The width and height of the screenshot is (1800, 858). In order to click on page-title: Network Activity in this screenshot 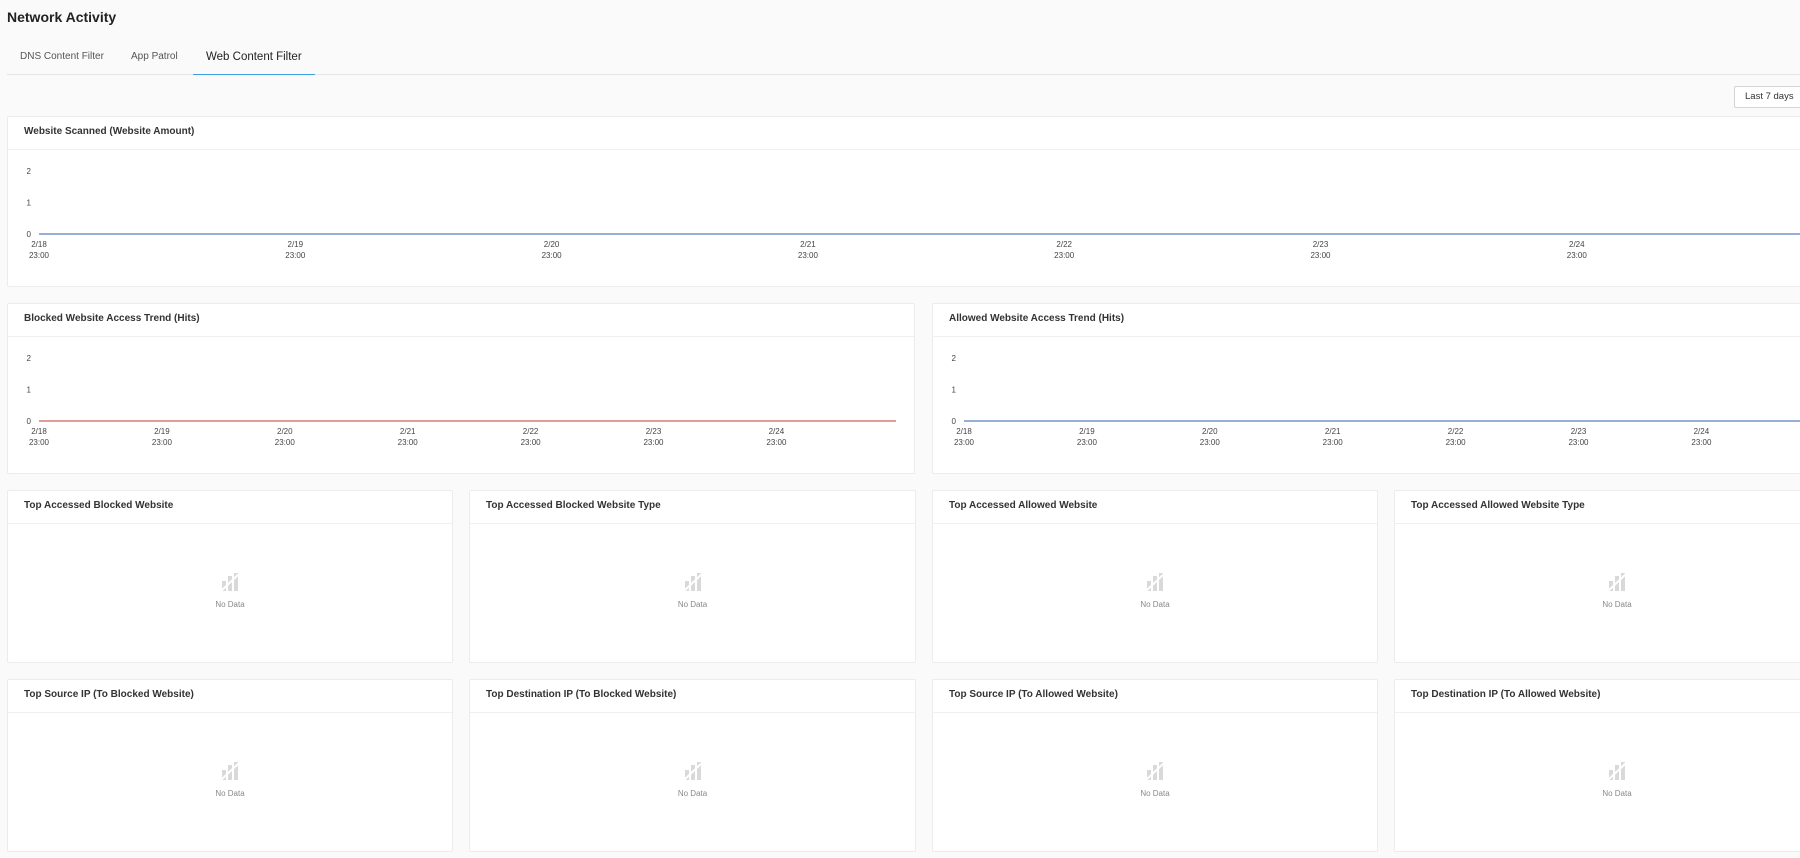, I will do `click(62, 17)`.